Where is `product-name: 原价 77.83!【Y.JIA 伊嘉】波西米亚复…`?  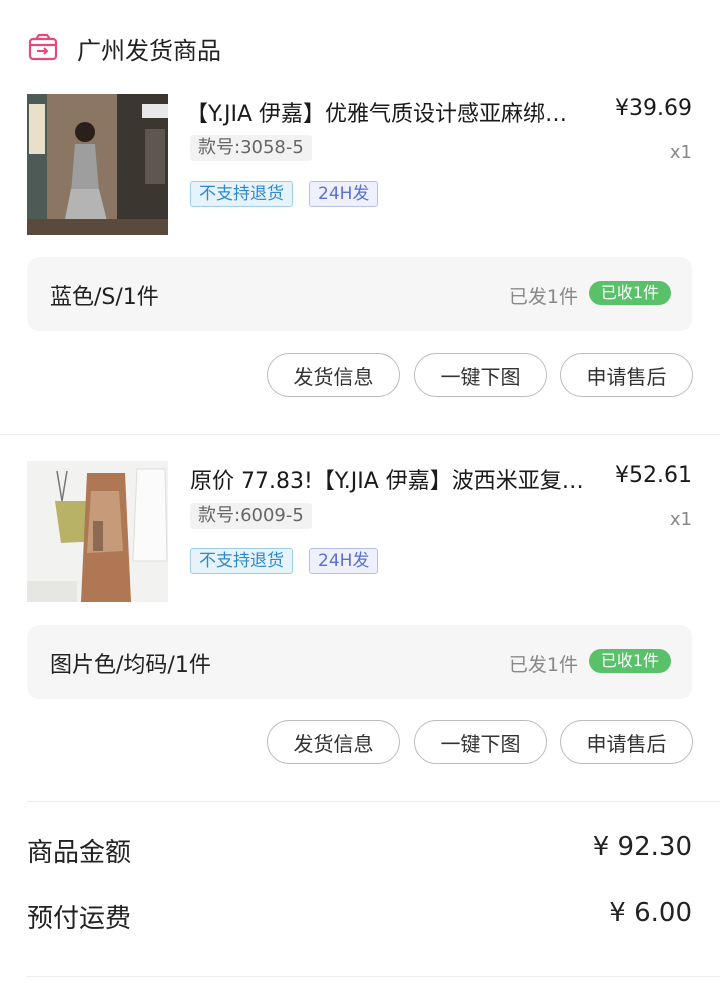
product-name: 原价 77.83!【Y.JIA 伊嘉】波西米亚复… is located at coordinates (395, 479).